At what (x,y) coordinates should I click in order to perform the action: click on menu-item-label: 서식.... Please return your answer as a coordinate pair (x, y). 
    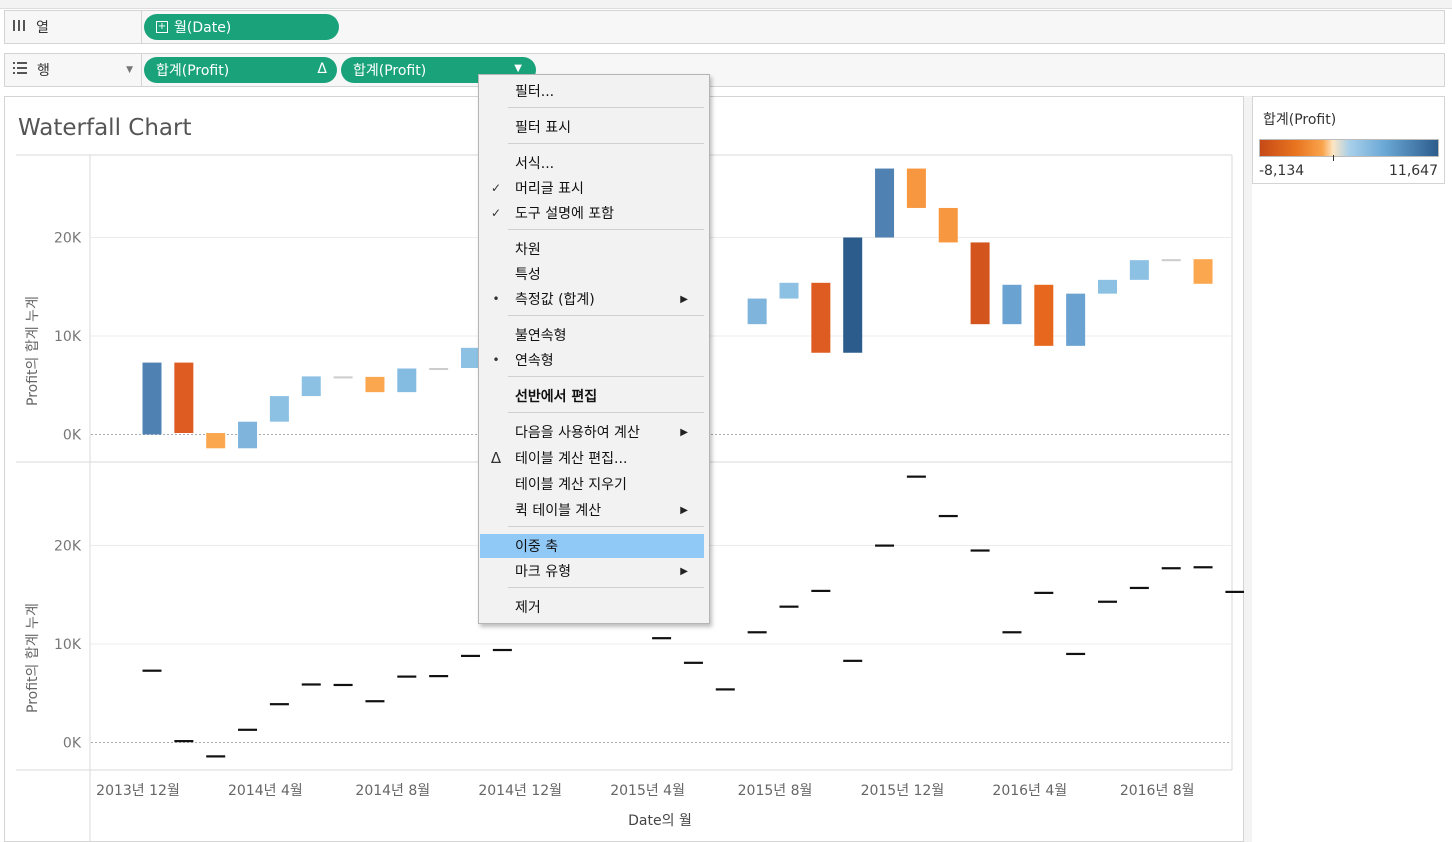
    Looking at the image, I should click on (535, 164).